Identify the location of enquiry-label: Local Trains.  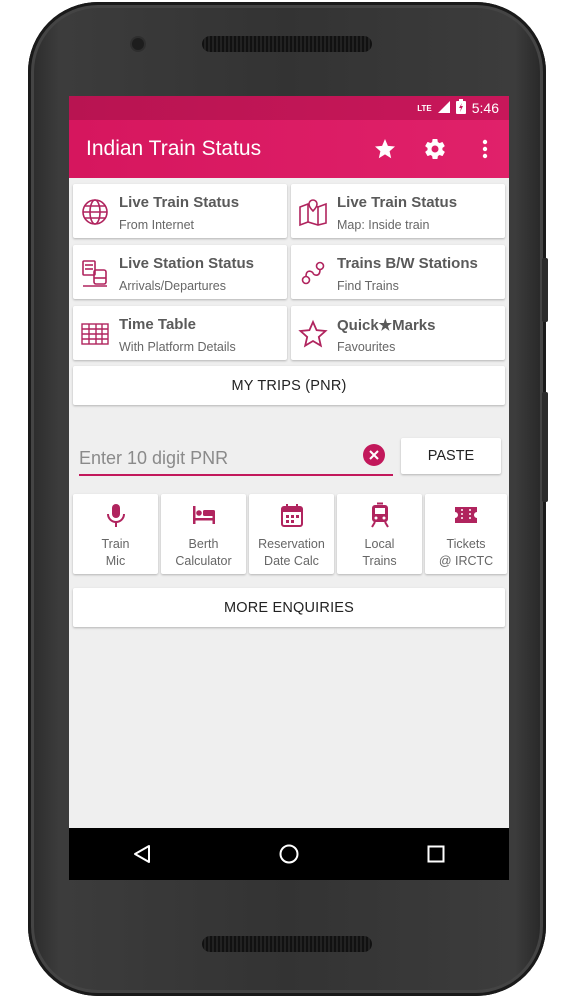
(379, 552).